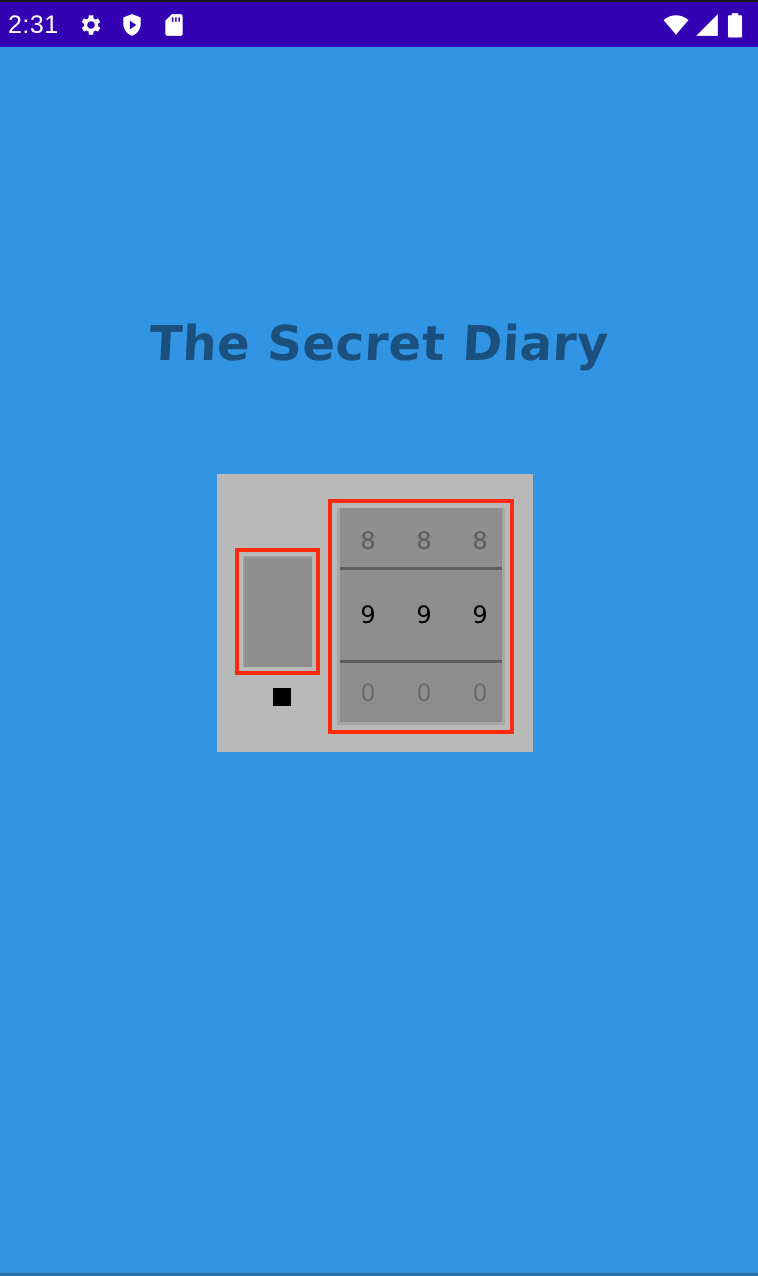 This screenshot has width=758, height=1276. I want to click on lock-panel: 8 8 8 9 9 9 0 0 0, so click(375, 613).